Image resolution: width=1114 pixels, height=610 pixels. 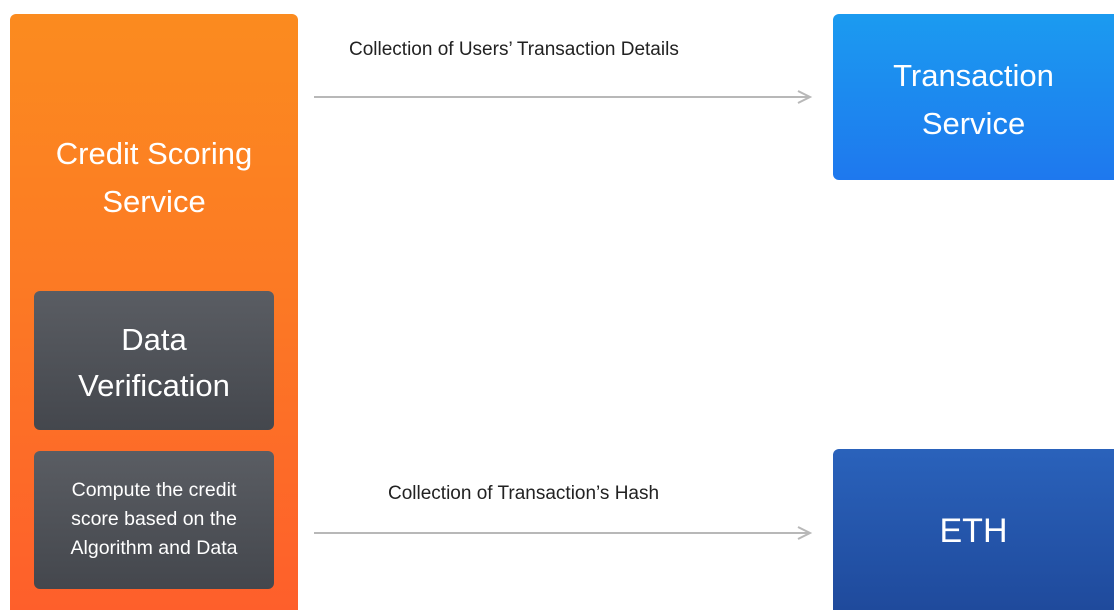 What do you see at coordinates (563, 533) in the screenshot?
I see `bottom-arrow` at bounding box center [563, 533].